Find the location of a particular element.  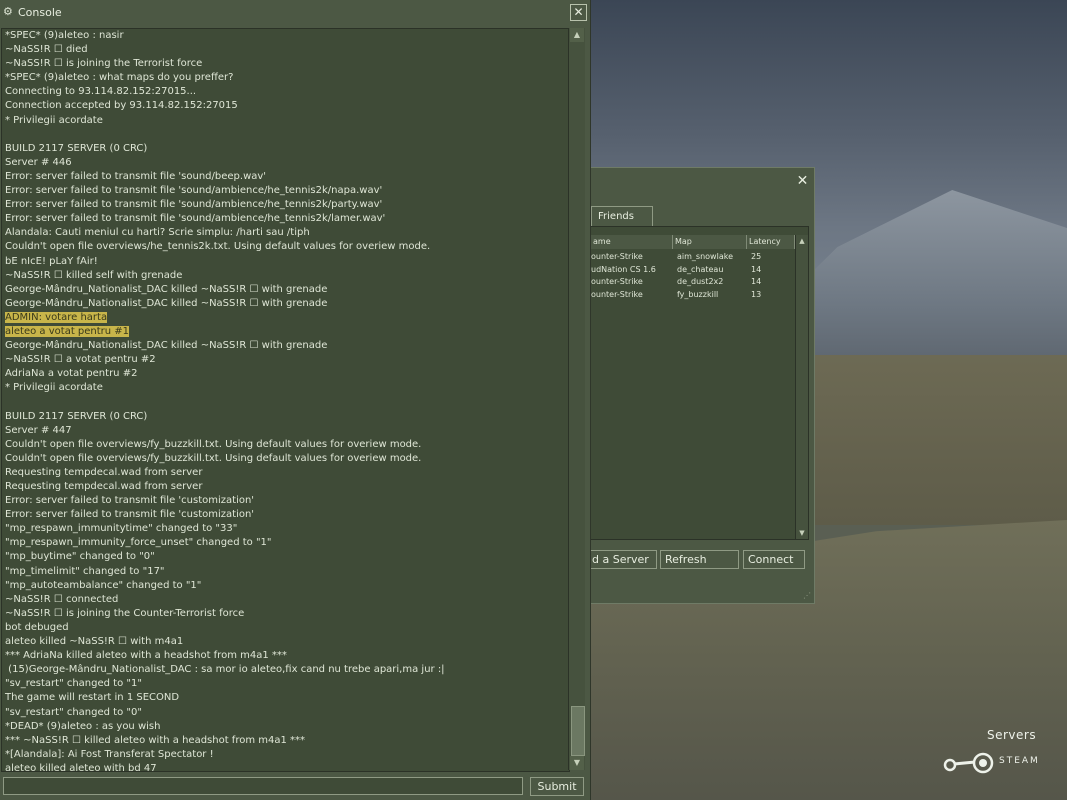

servers-close-icon: ✕ is located at coordinates (802, 181).